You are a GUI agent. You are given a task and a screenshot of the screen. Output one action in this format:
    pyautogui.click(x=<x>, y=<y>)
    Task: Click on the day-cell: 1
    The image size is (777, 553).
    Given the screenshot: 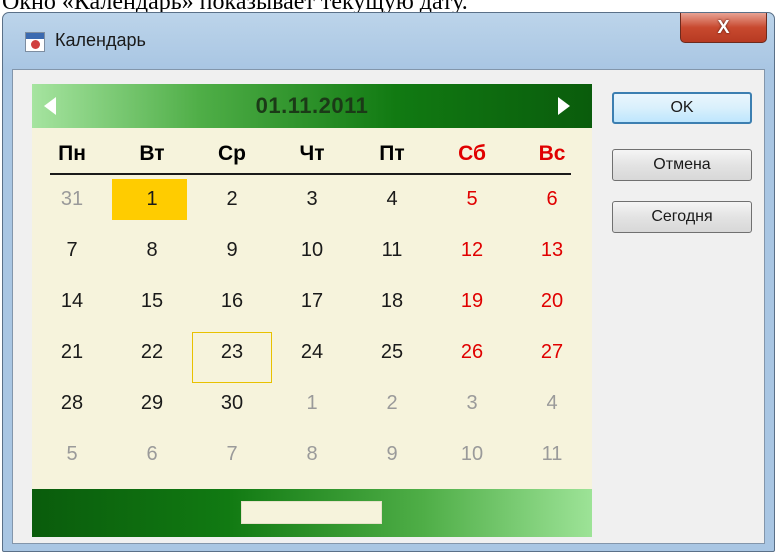 What is the action you would take?
    pyautogui.click(x=312, y=404)
    